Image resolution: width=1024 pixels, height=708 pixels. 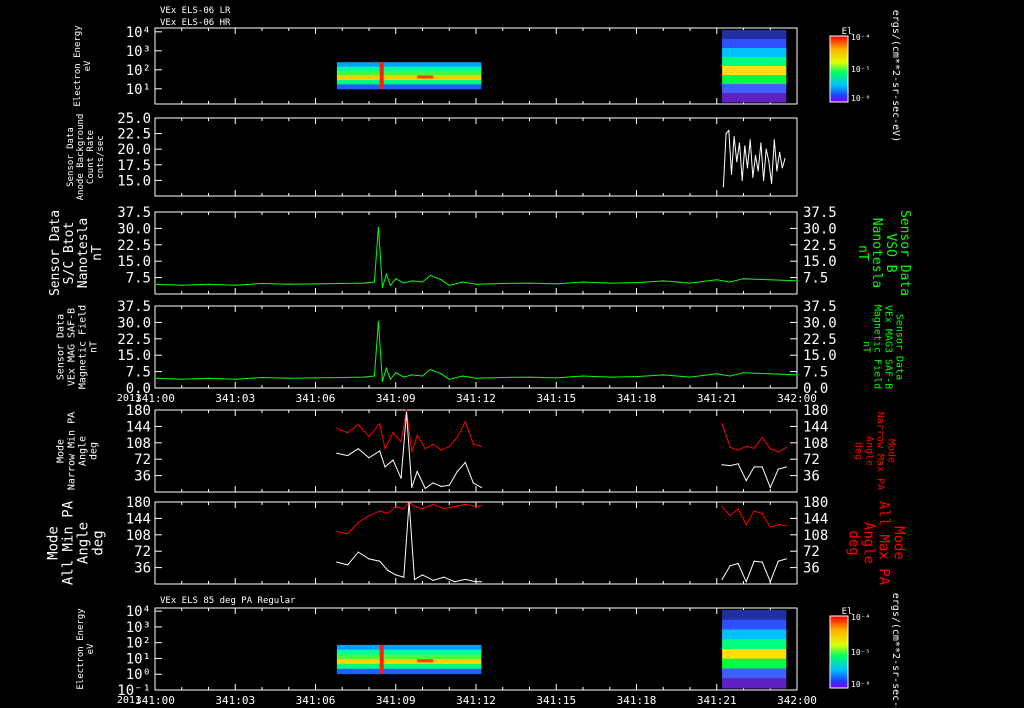 What do you see at coordinates (425, 661) in the screenshot?
I see `panel-6-hot` at bounding box center [425, 661].